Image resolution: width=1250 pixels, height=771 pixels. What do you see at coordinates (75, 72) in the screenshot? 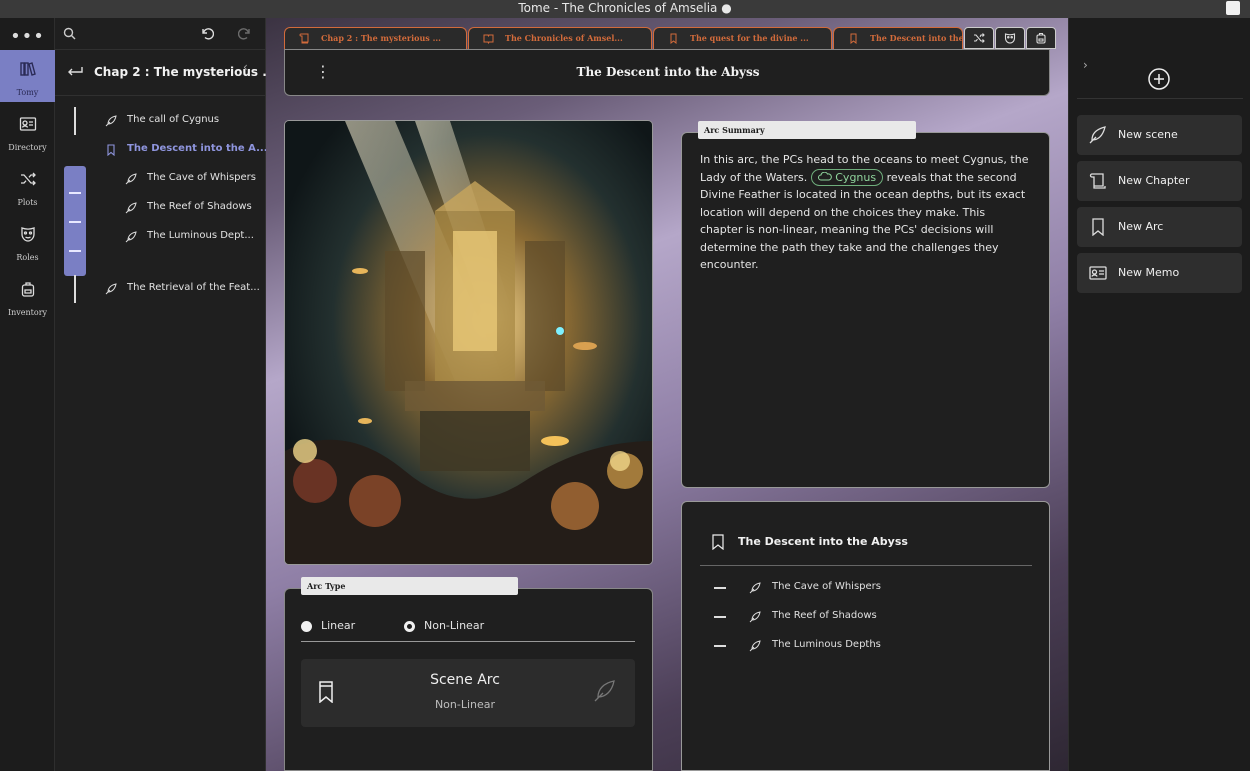
I see `return-icon` at bounding box center [75, 72].